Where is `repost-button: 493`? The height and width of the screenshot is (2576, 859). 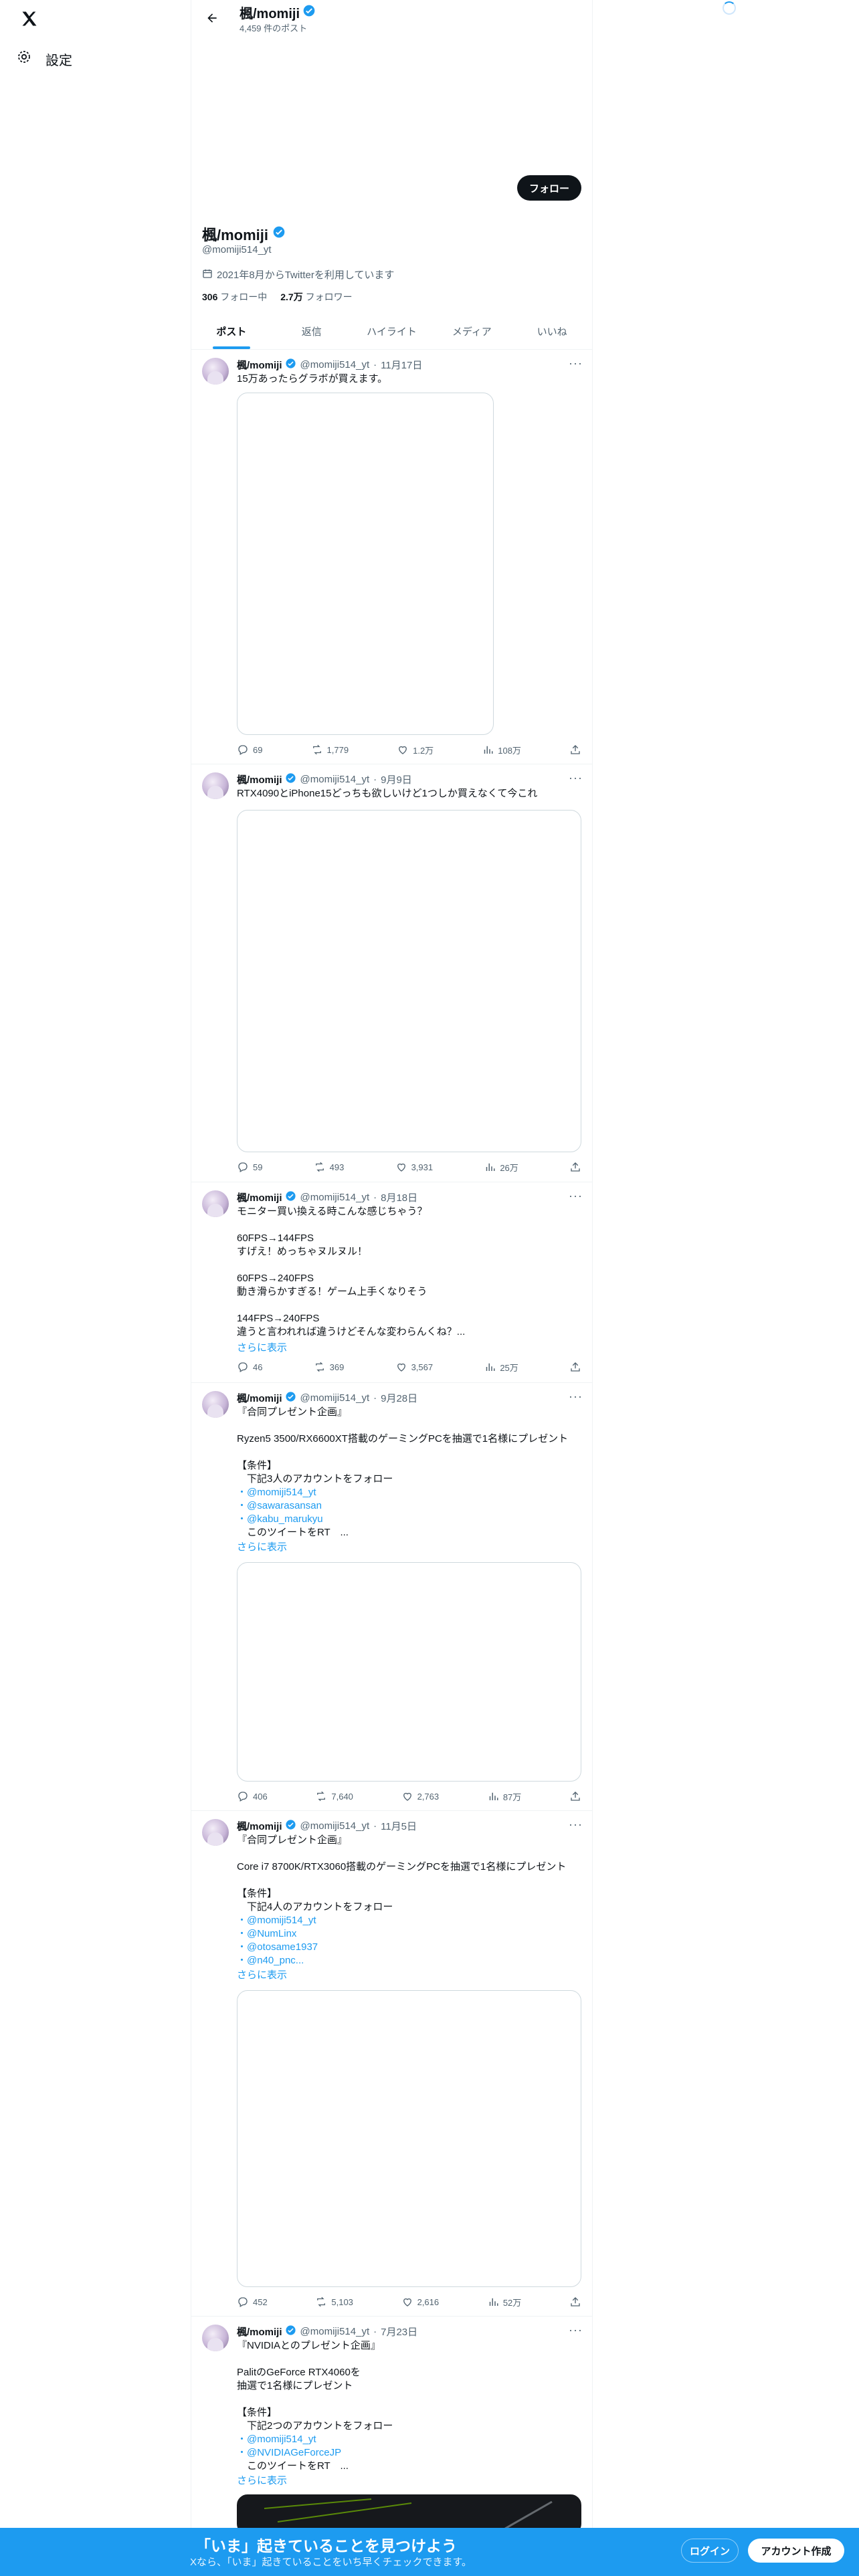
repost-button: 493 is located at coordinates (329, 1167).